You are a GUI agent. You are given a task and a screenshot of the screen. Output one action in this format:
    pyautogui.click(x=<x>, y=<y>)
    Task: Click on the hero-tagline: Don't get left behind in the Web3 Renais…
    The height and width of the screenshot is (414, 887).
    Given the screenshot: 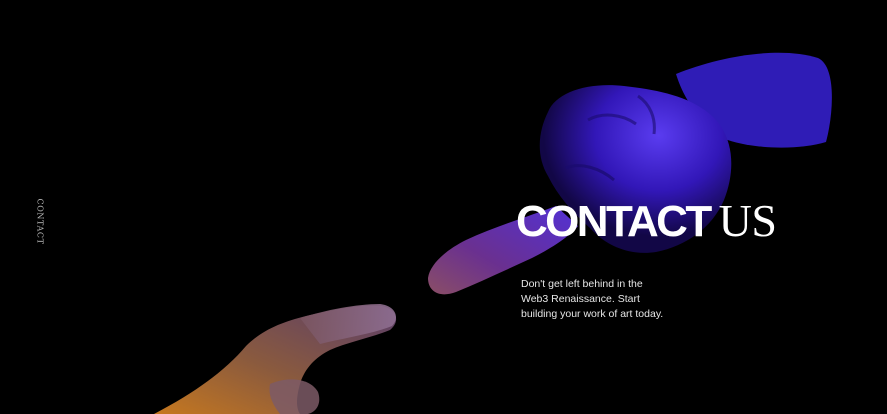 What is the action you would take?
    pyautogui.click(x=592, y=299)
    